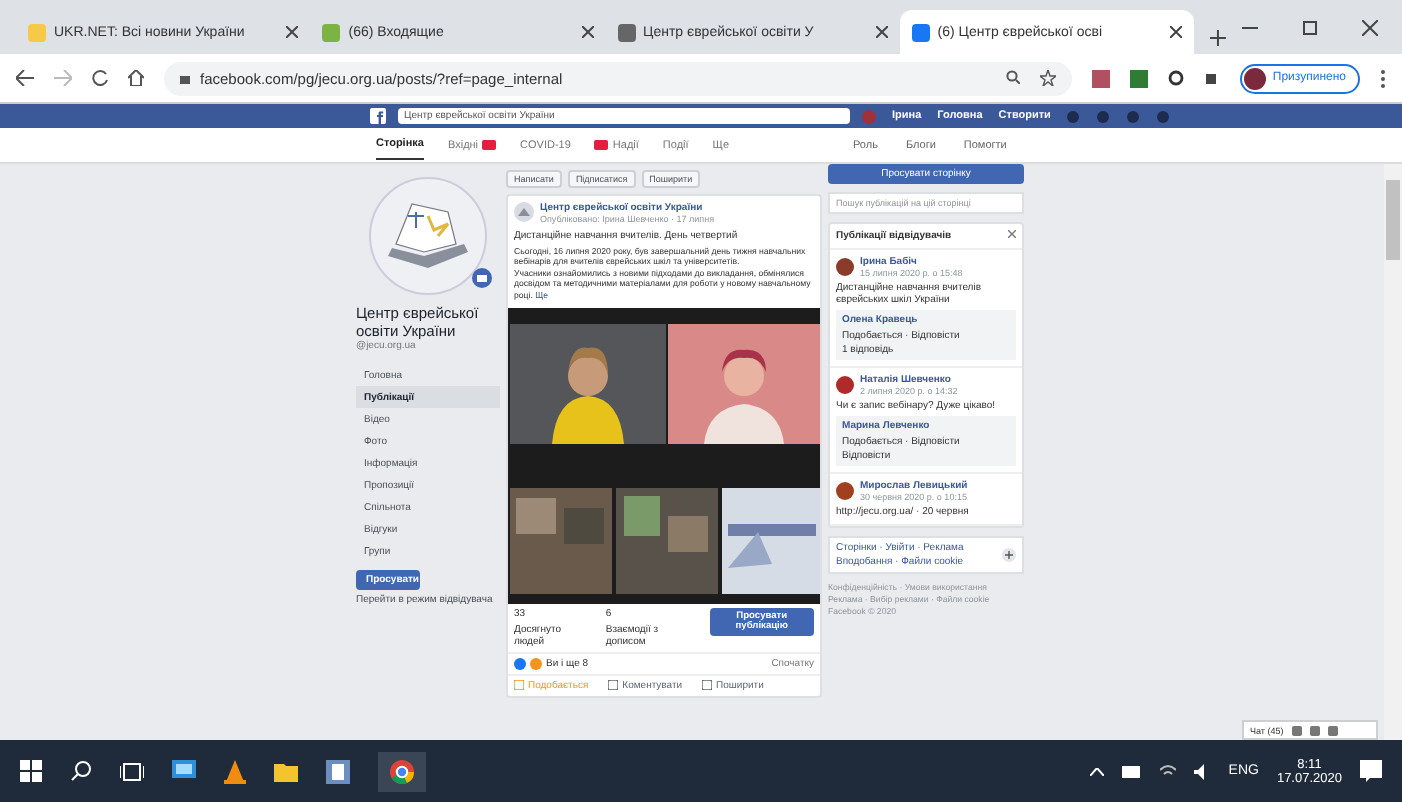  Describe the element at coordinates (1097, 771) in the screenshot. I see `caret-up-icon` at that location.